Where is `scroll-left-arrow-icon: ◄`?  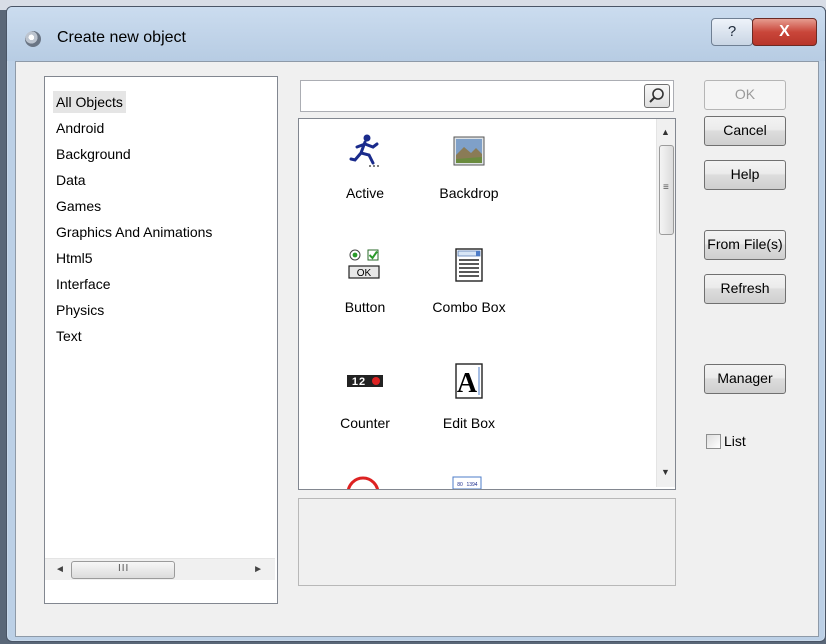 scroll-left-arrow-icon: ◄ is located at coordinates (60, 569).